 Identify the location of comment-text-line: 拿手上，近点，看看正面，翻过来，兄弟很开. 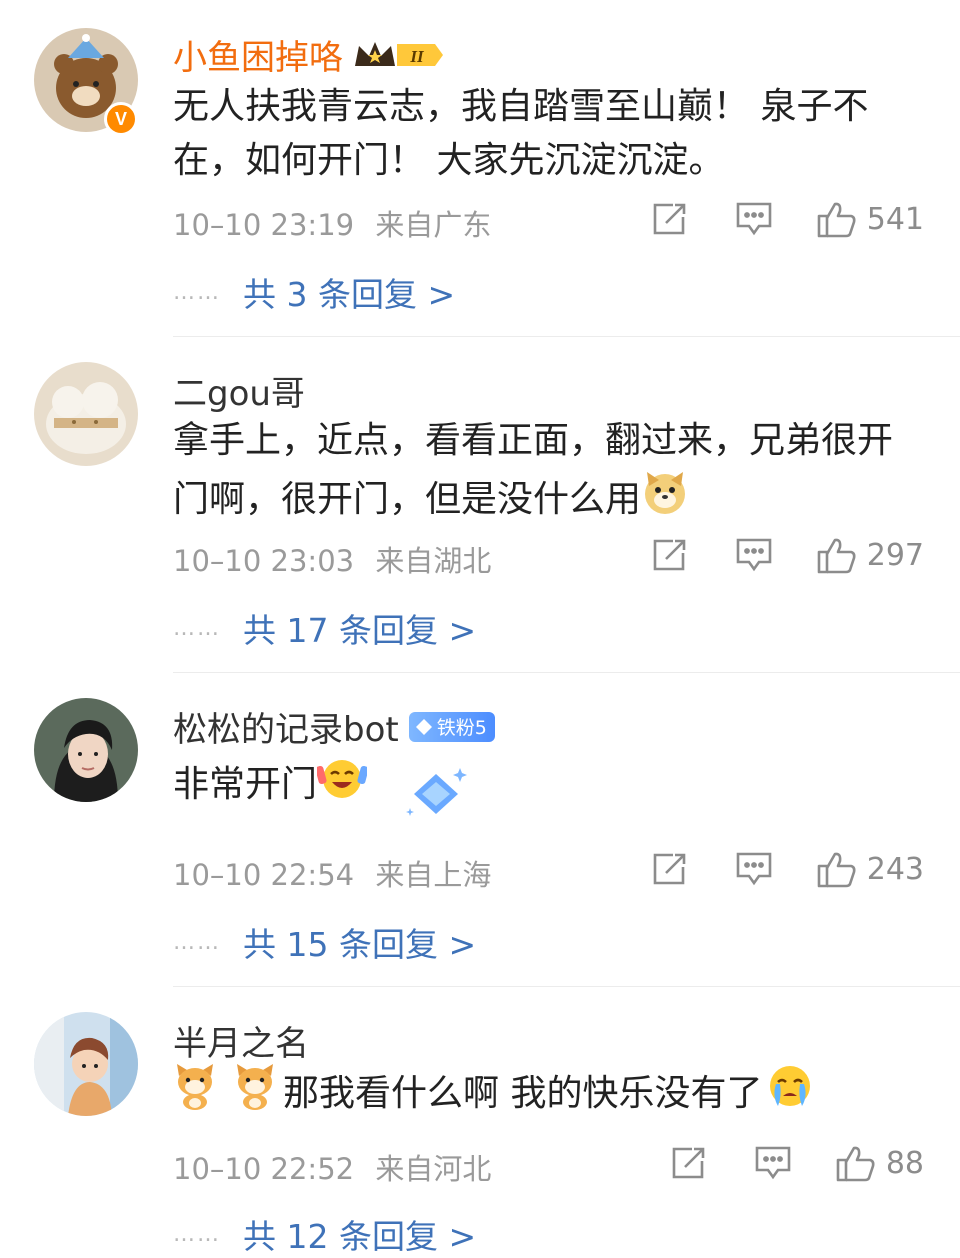
(533, 440).